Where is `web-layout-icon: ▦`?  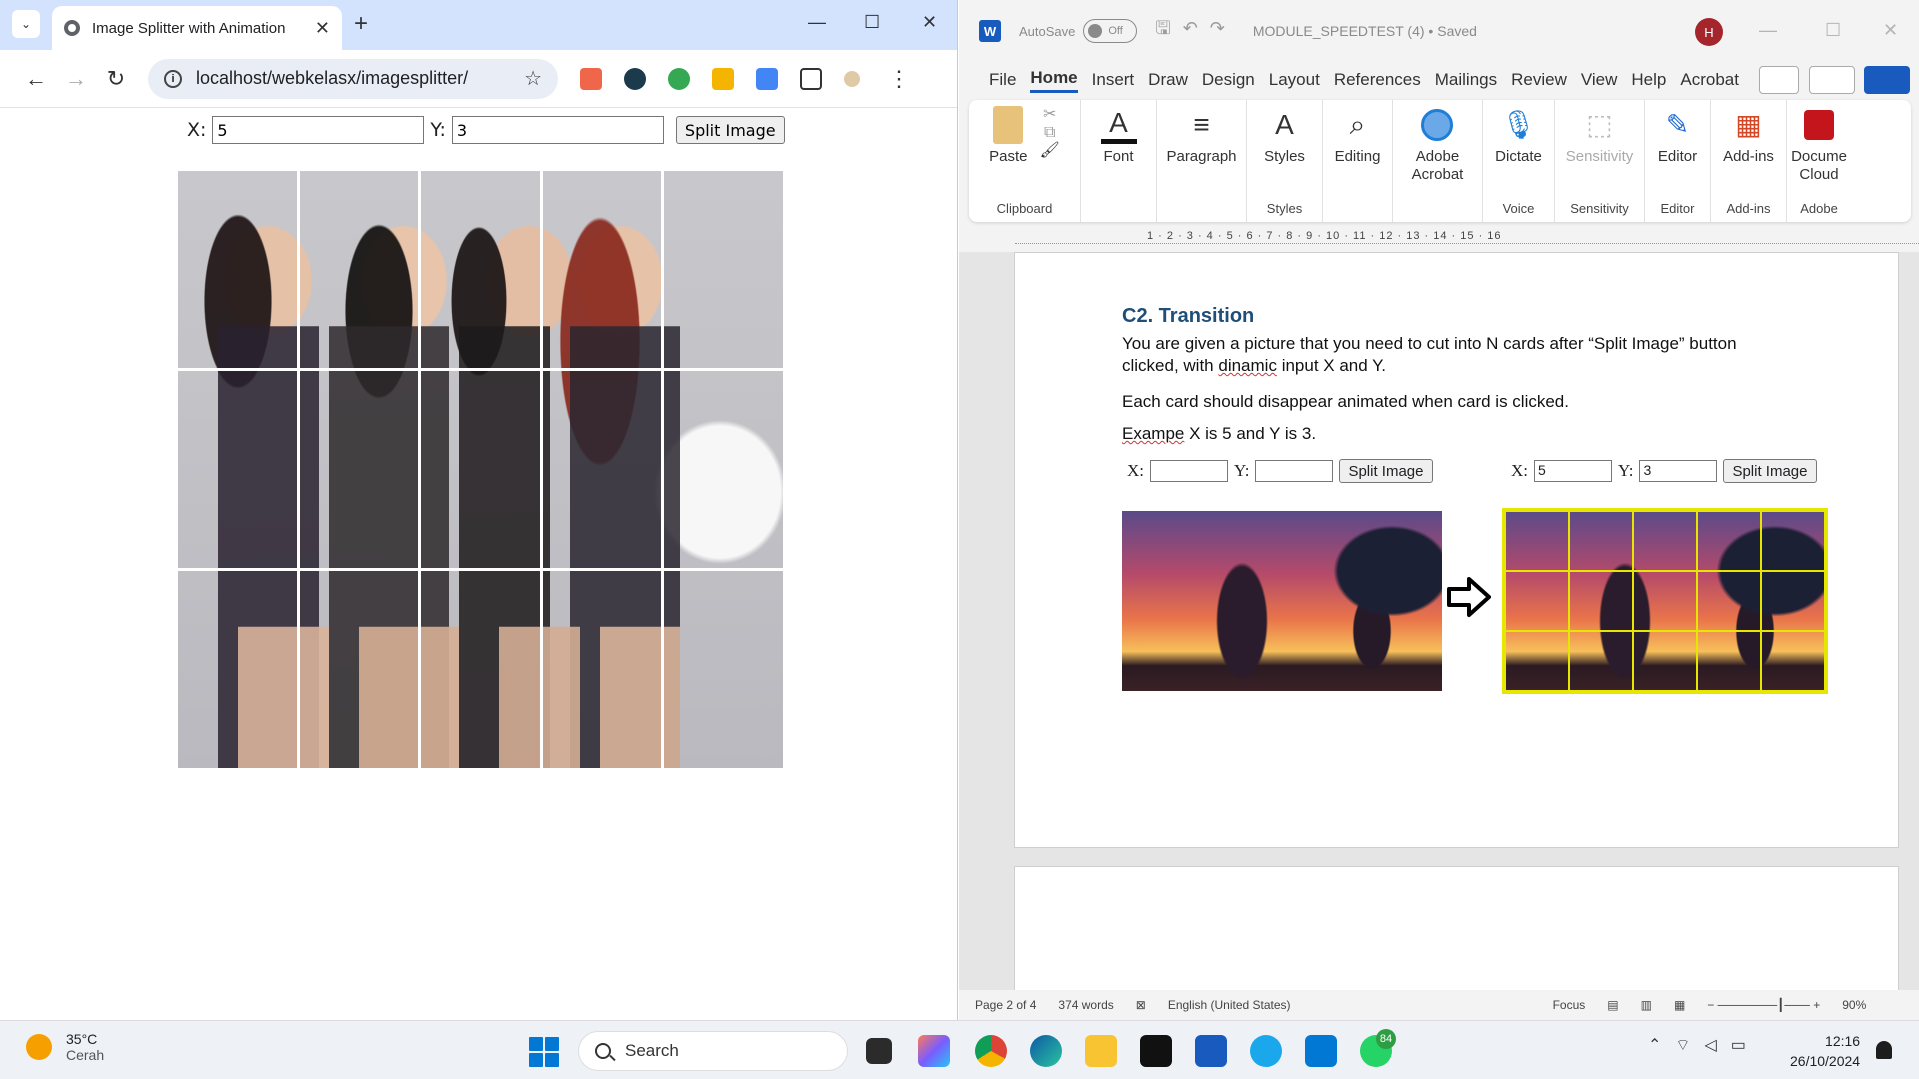 web-layout-icon: ▦ is located at coordinates (1679, 1005).